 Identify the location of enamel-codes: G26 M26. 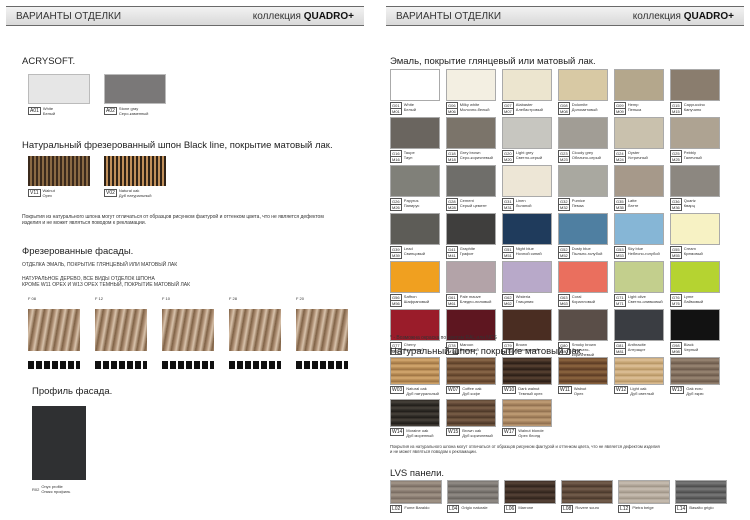
(396, 204).